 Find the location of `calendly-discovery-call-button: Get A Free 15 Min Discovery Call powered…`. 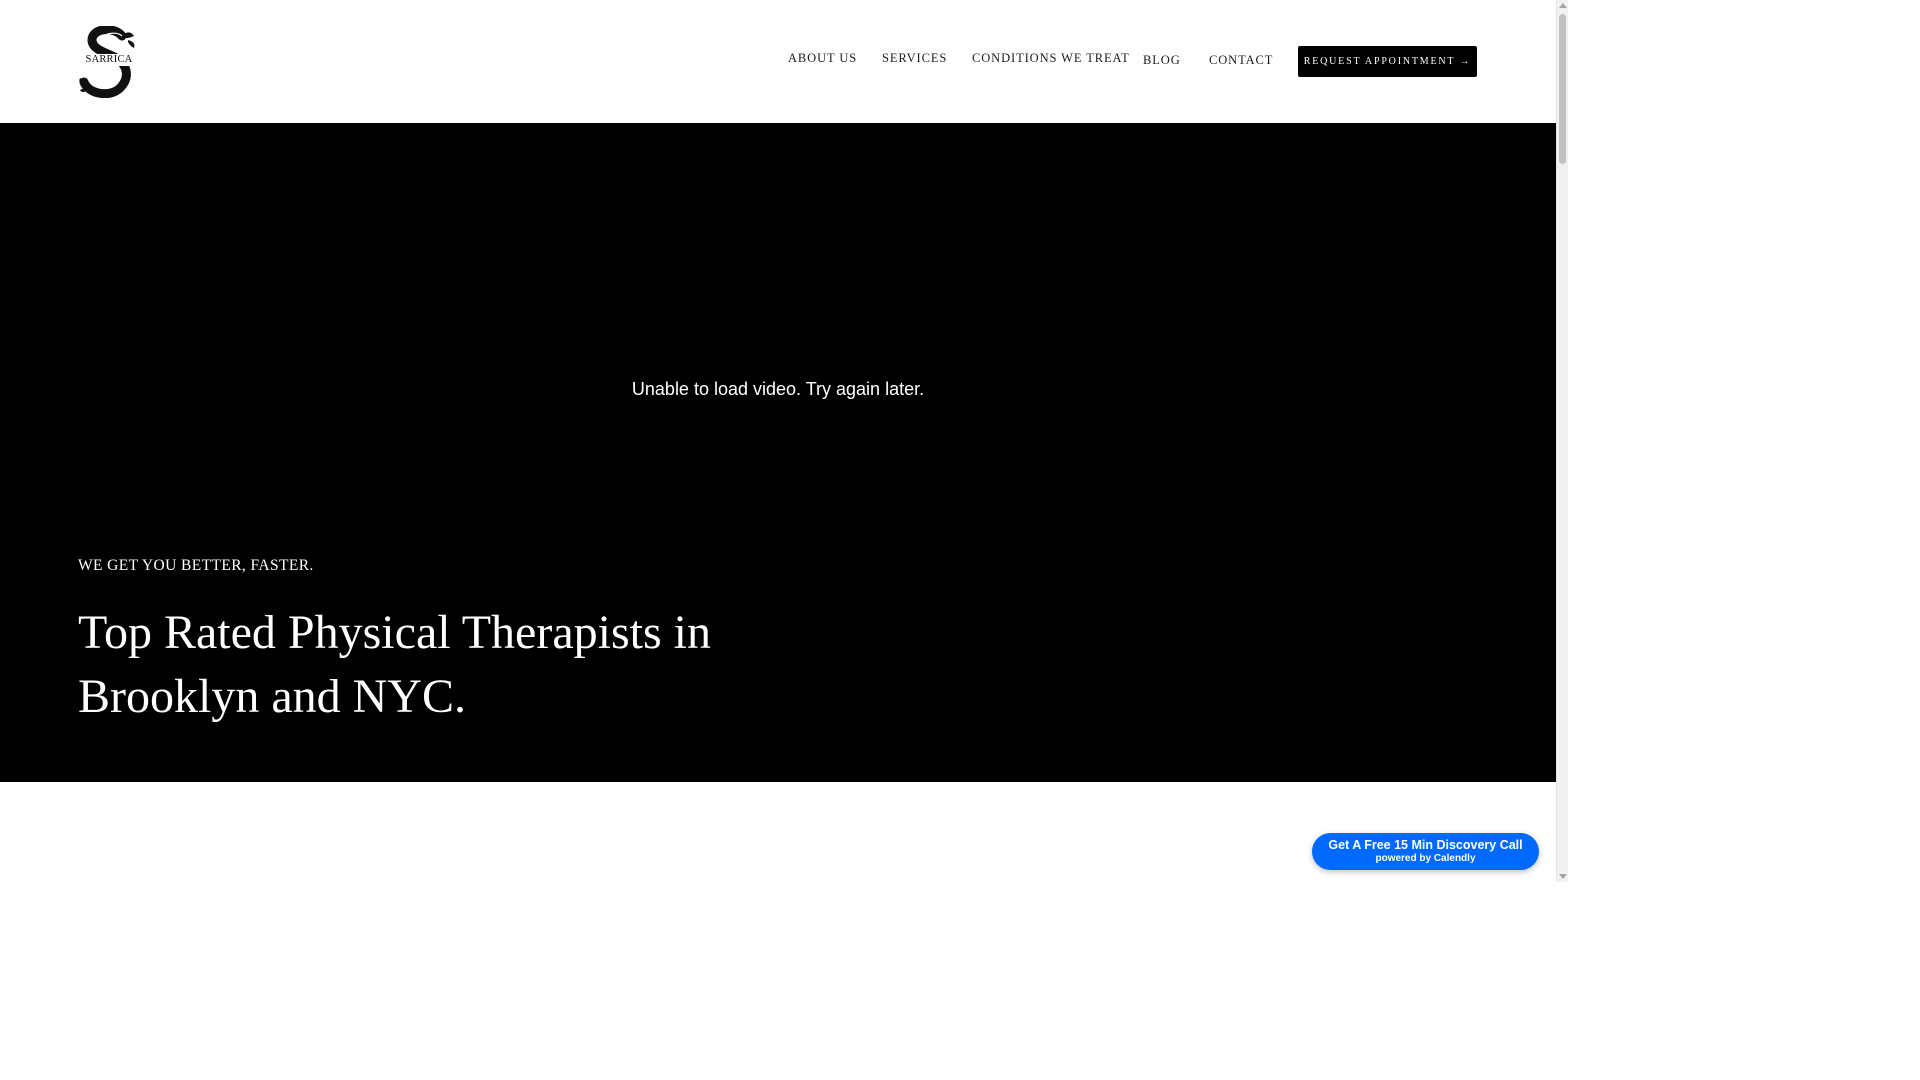

calendly-discovery-call-button: Get A Free 15 Min Discovery Call powered… is located at coordinates (1425, 851).